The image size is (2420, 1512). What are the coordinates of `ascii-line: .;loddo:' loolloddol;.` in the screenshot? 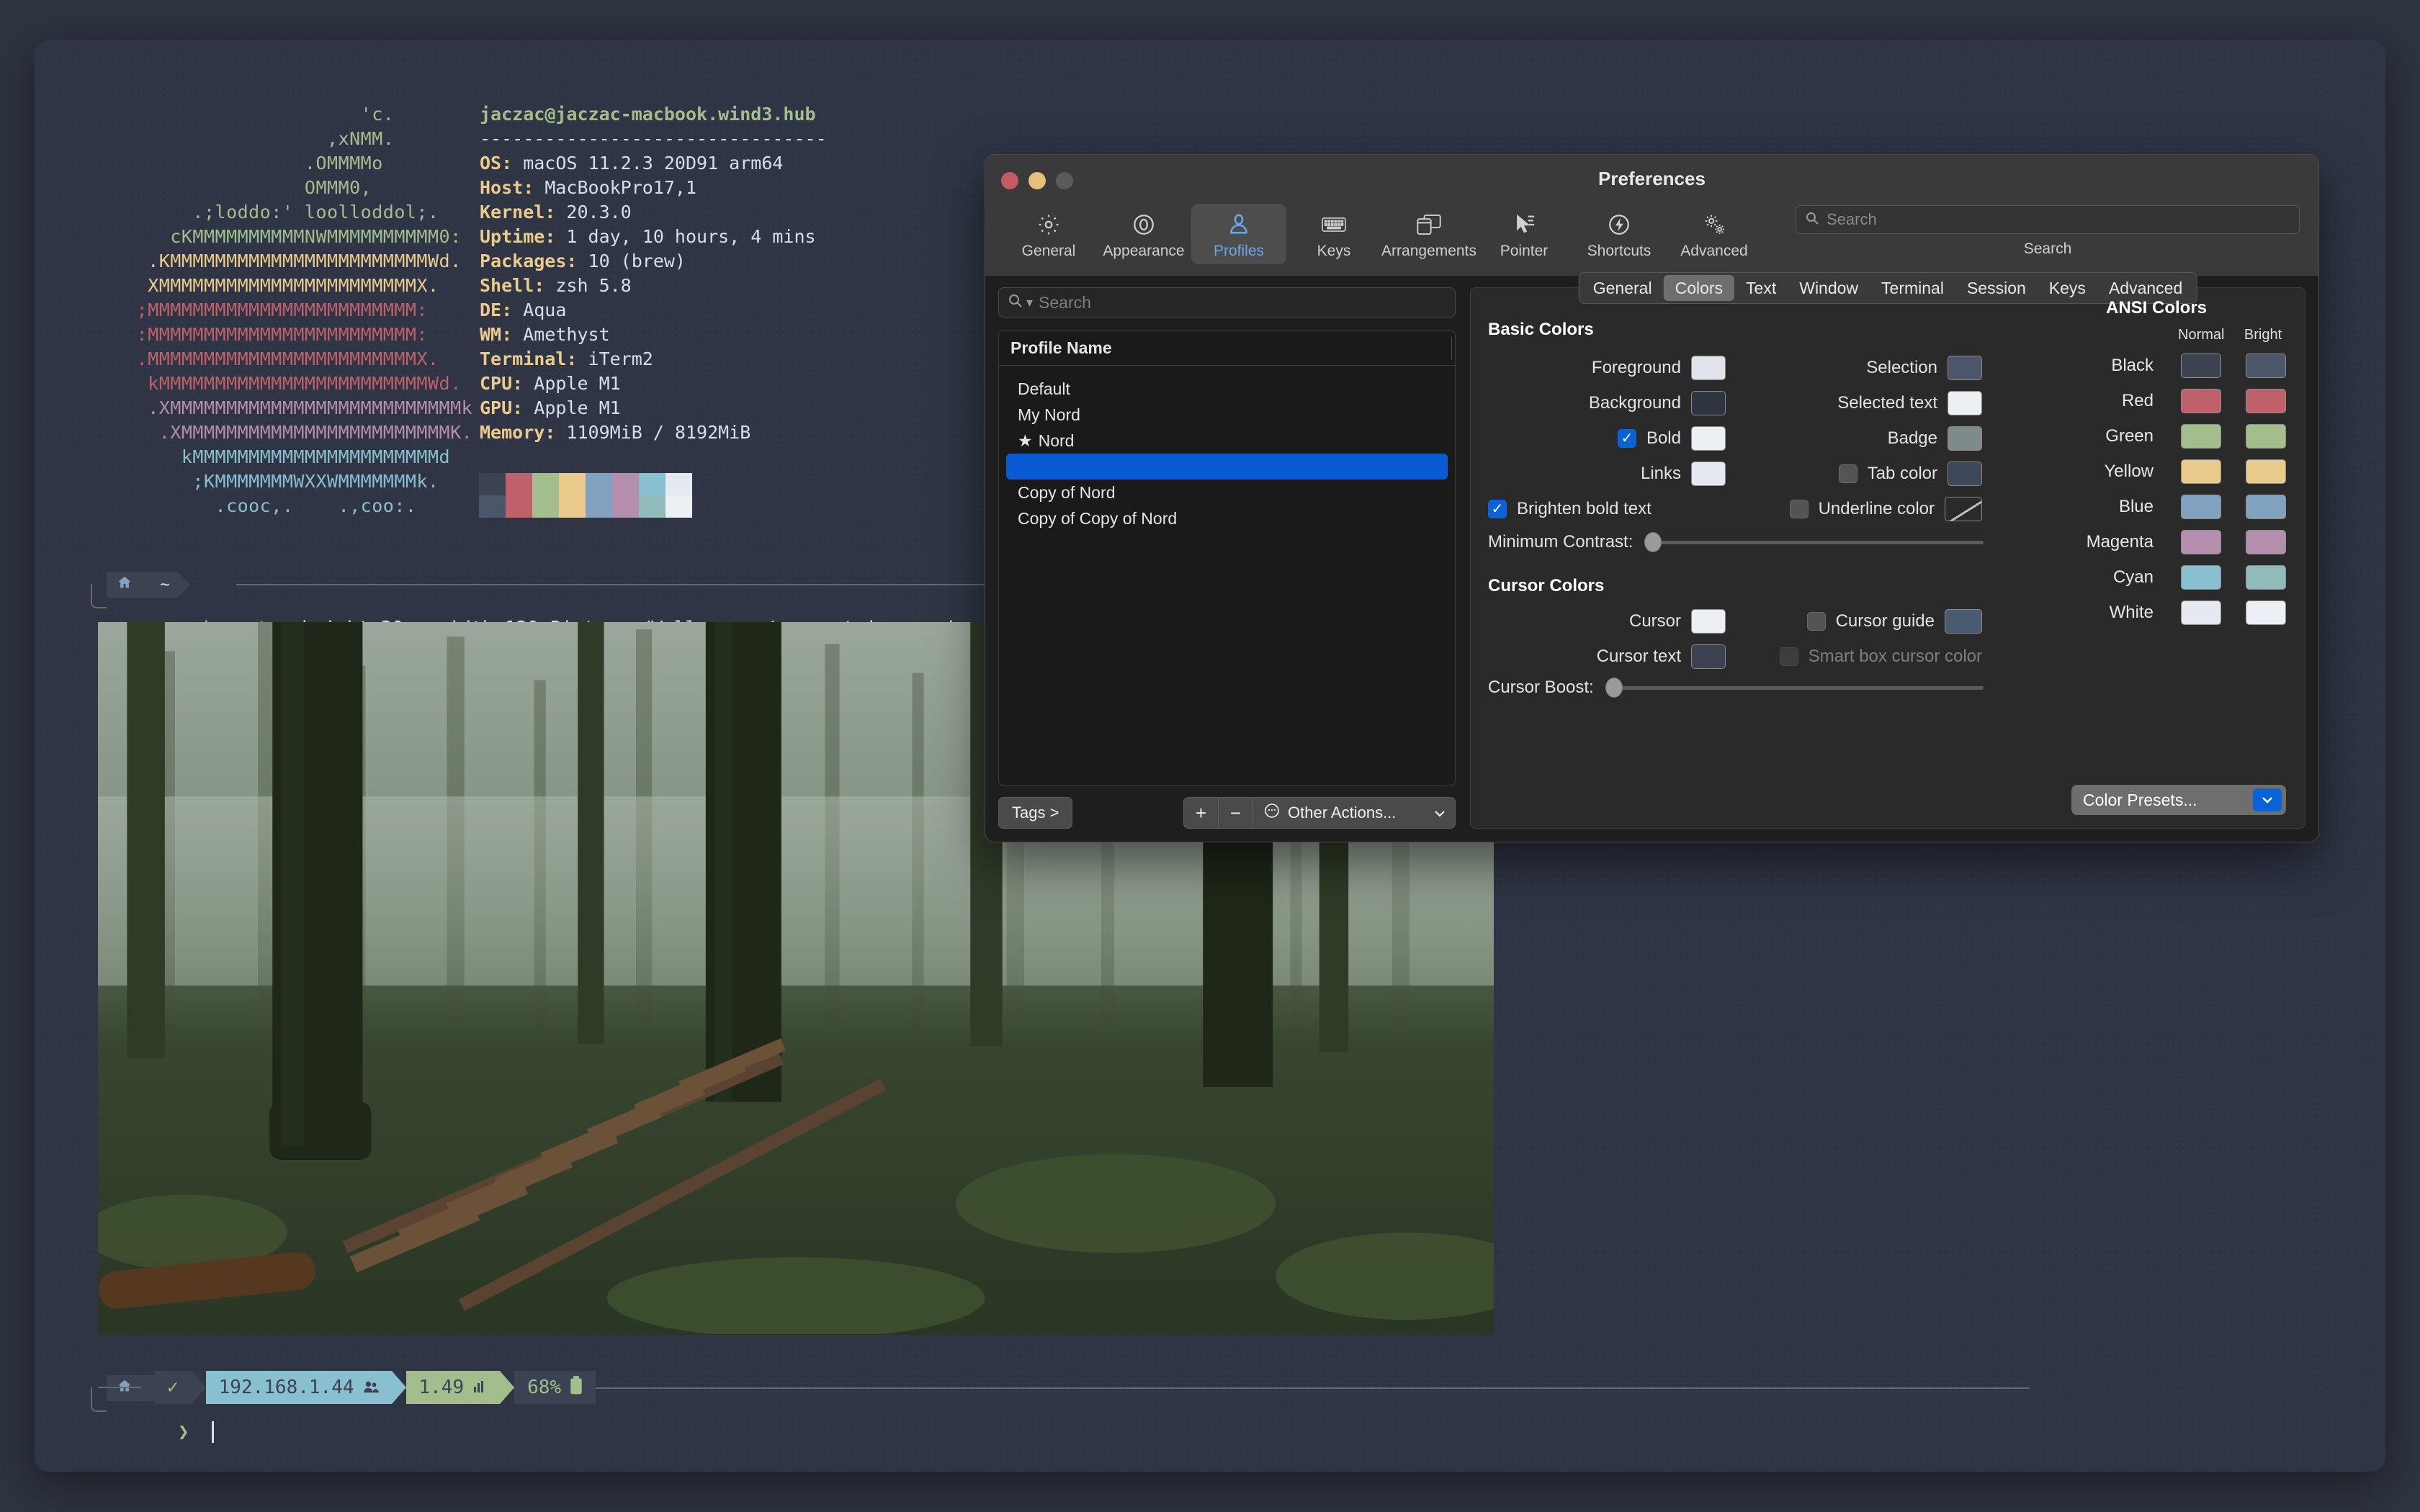 It's located at (271, 212).